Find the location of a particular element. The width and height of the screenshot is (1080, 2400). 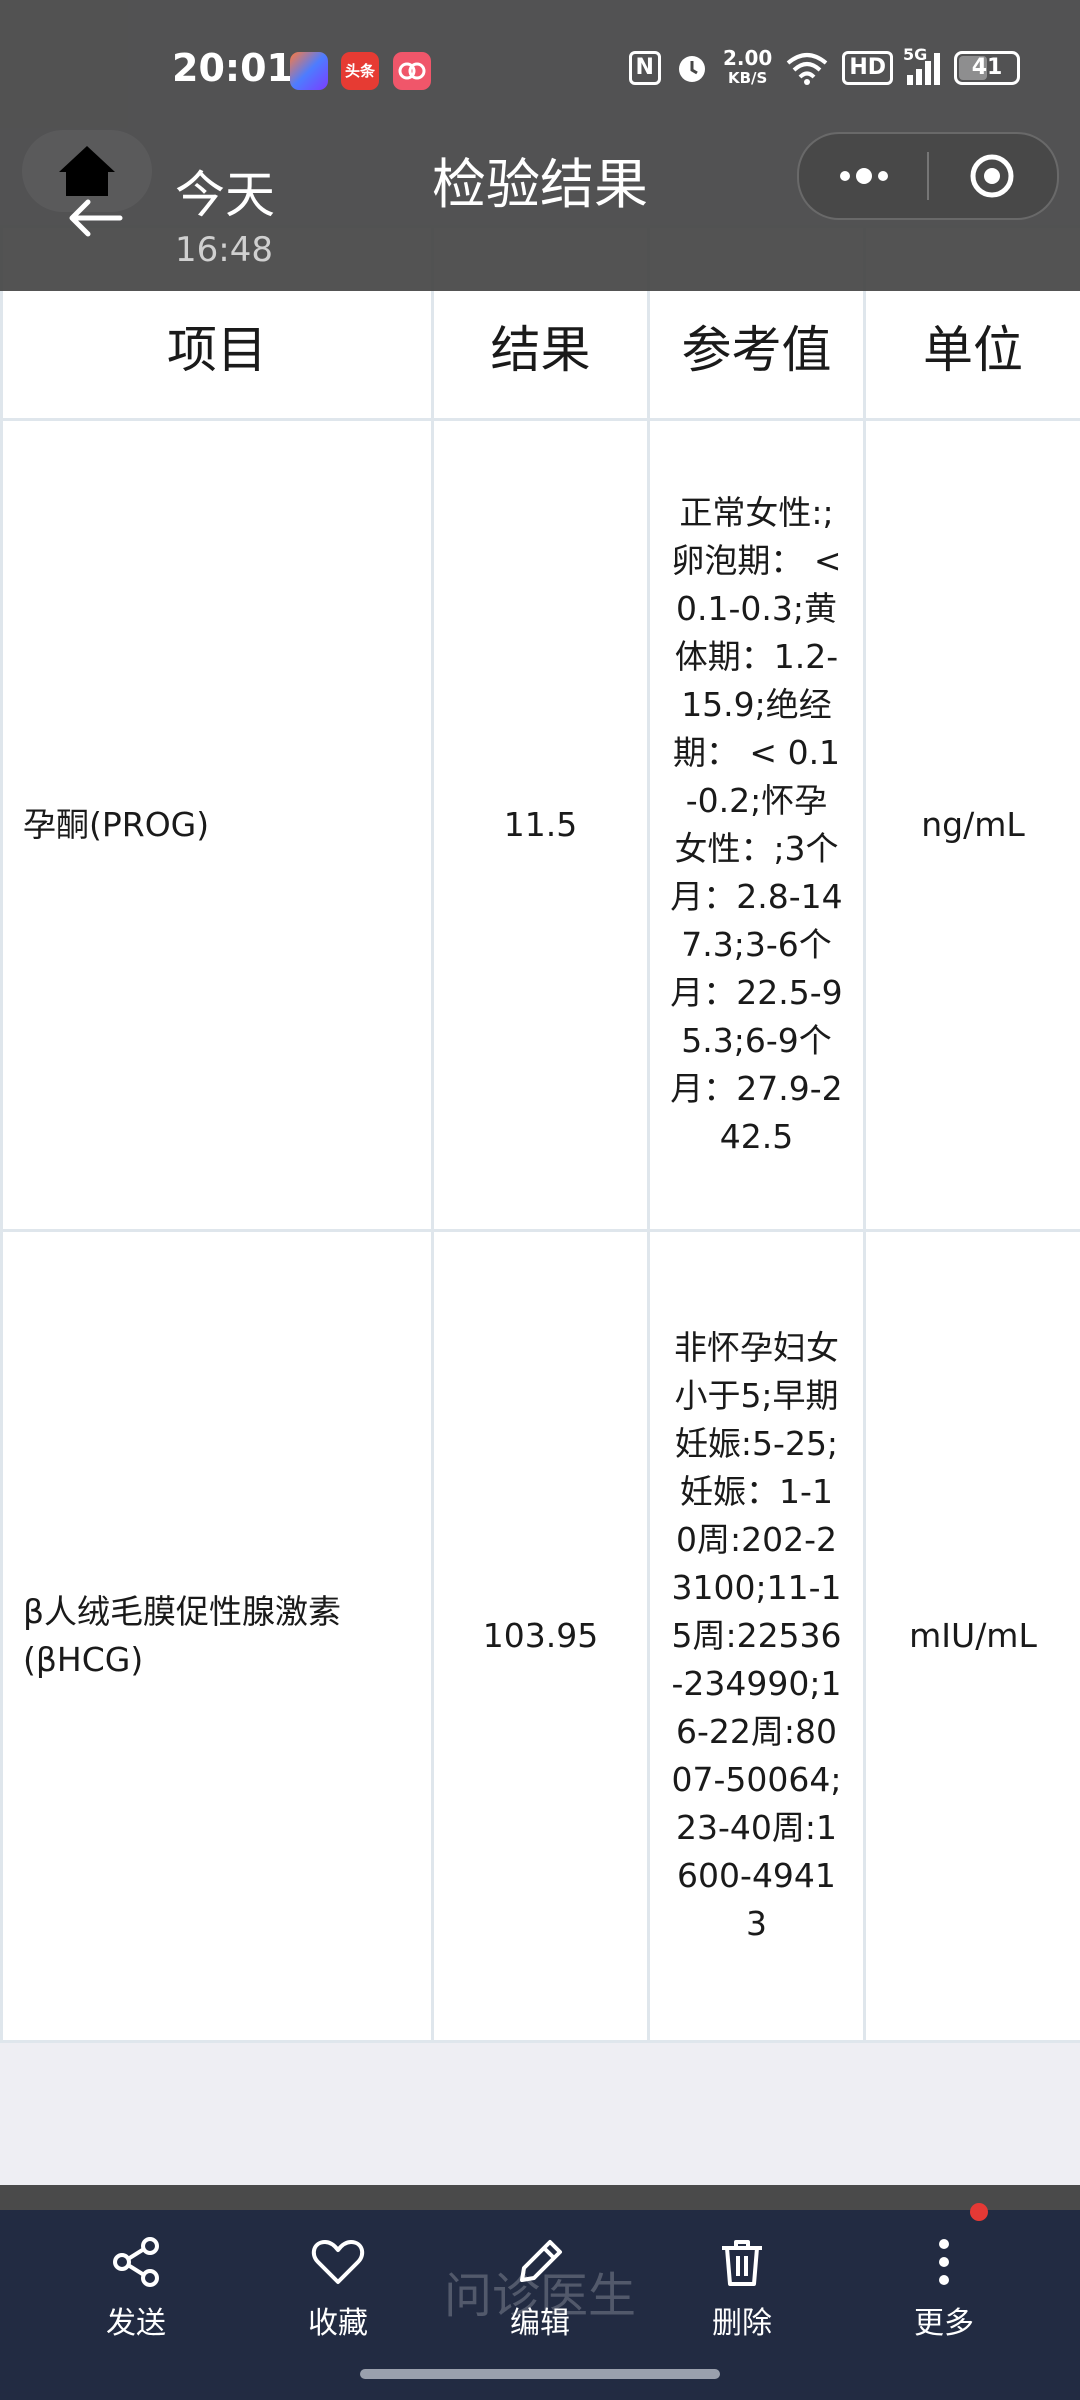

more-dots-icon is located at coordinates (864, 176).